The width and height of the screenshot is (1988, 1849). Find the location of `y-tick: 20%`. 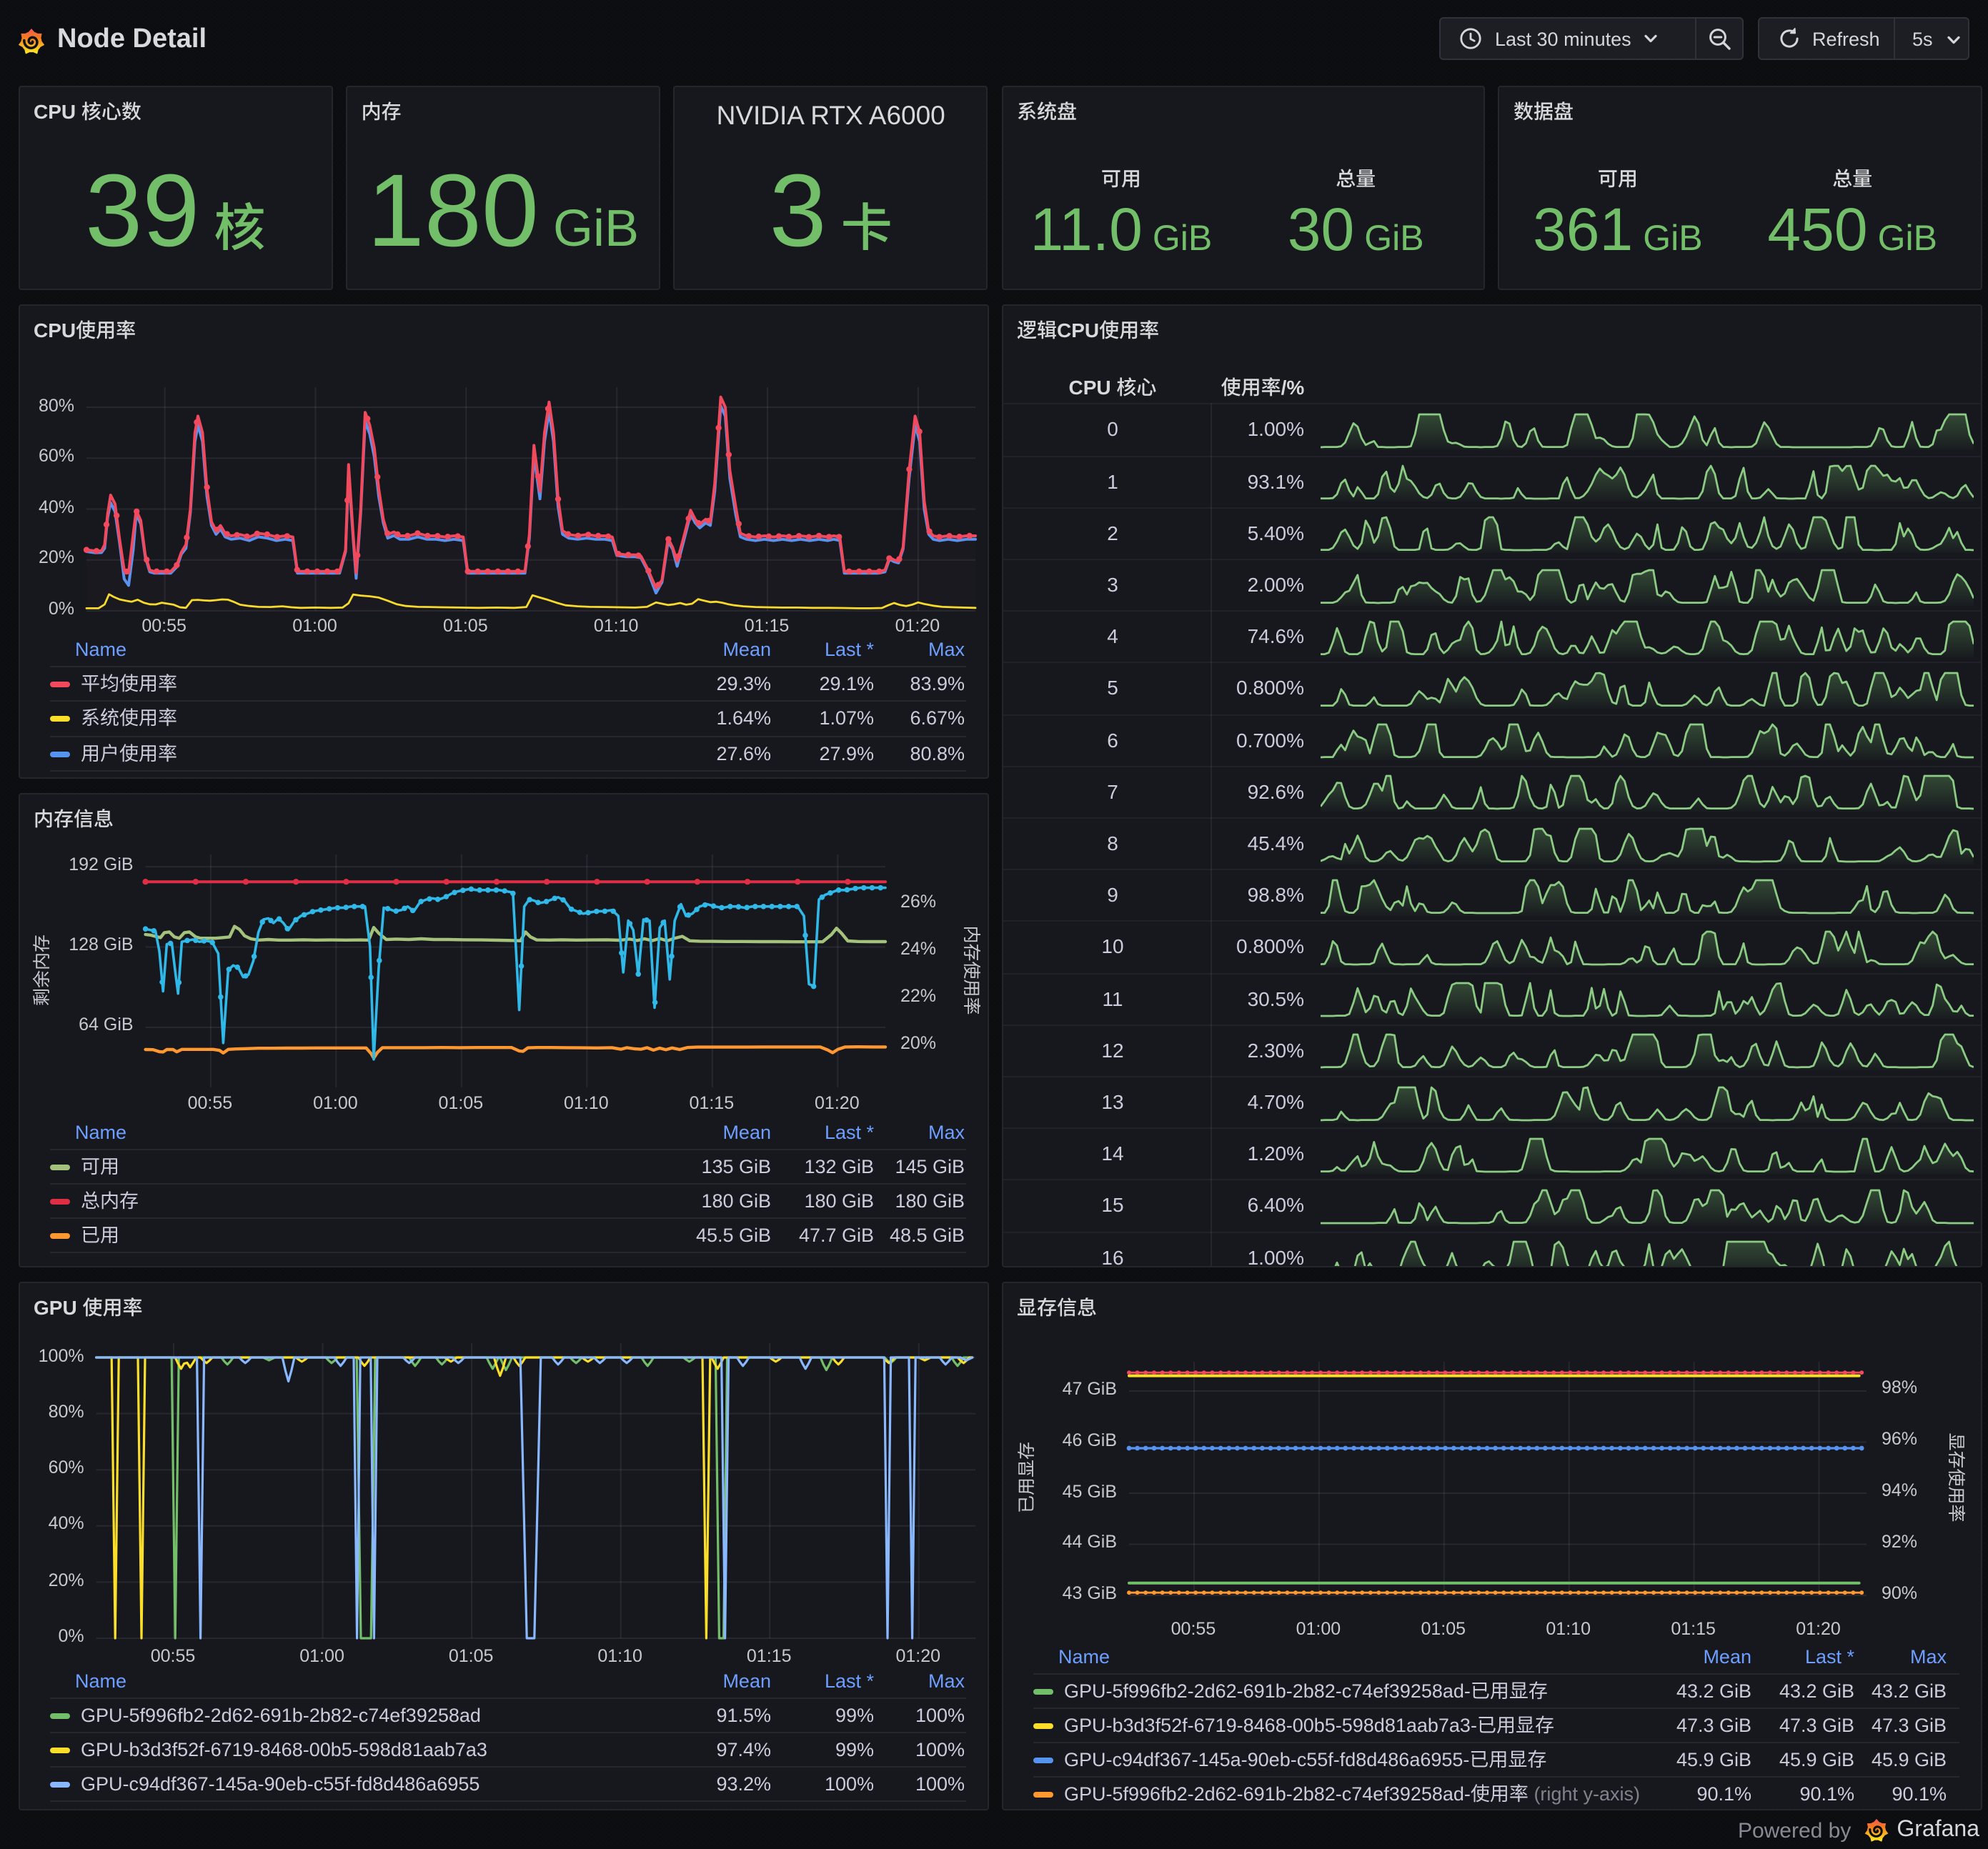

y-tick: 20% is located at coordinates (56, 557).